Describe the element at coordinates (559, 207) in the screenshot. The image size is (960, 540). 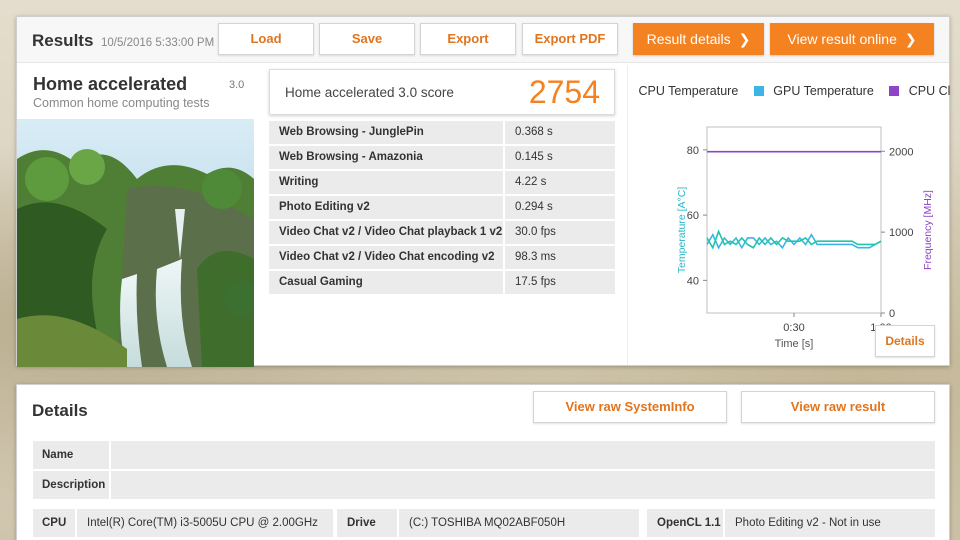
I see `subscore-value: 0.294 s` at that location.